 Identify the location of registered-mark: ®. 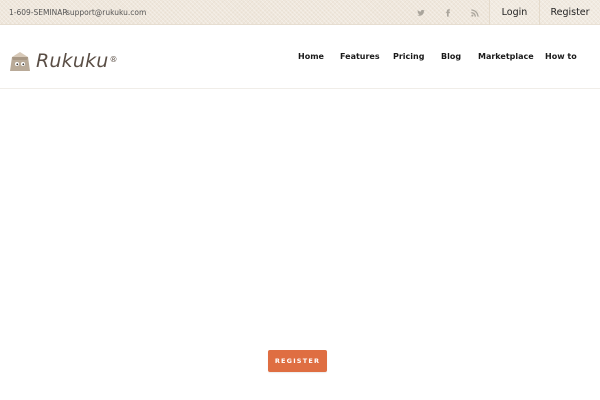
(113, 59).